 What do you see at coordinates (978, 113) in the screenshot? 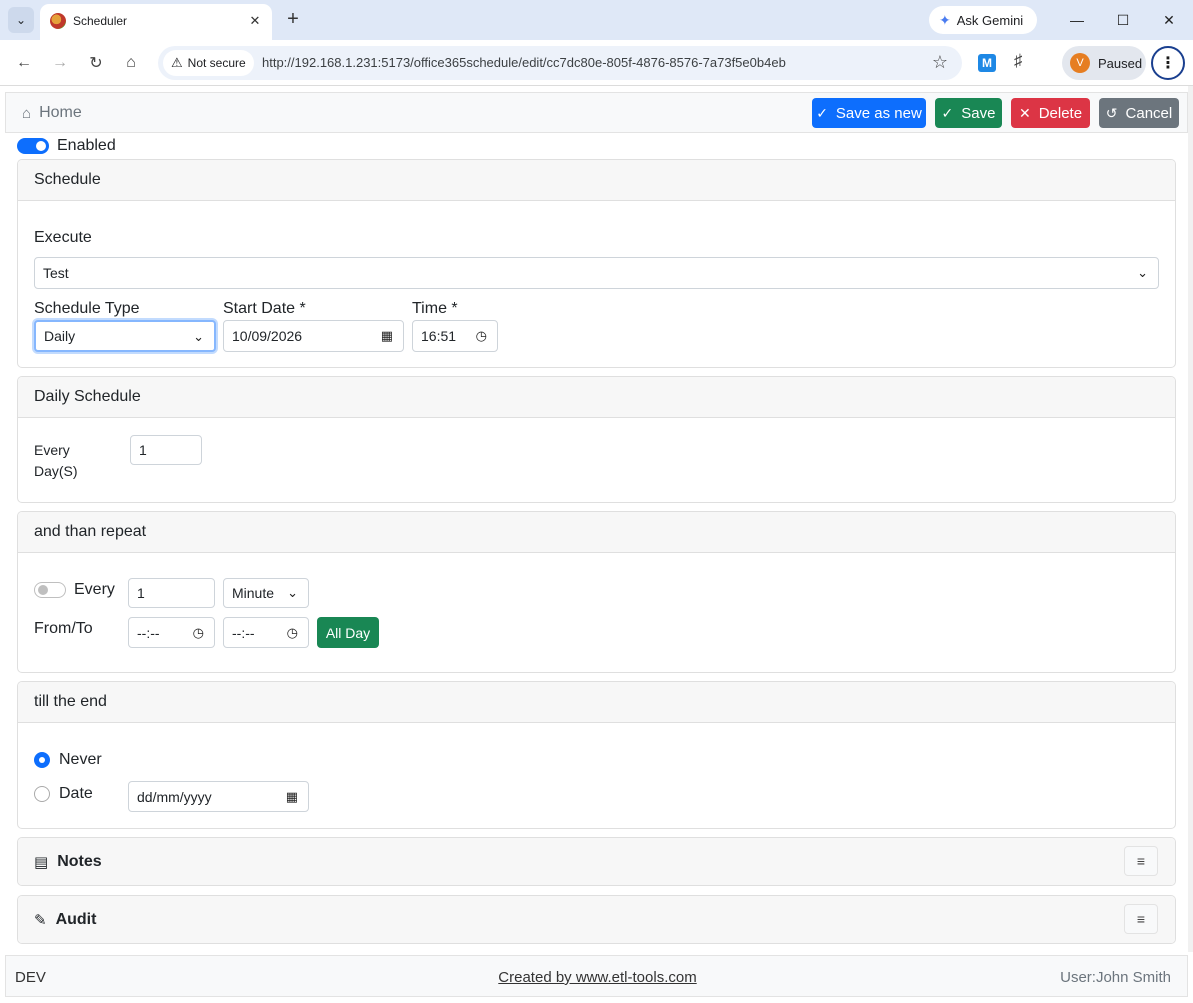
I see `save-label: Save` at bounding box center [978, 113].